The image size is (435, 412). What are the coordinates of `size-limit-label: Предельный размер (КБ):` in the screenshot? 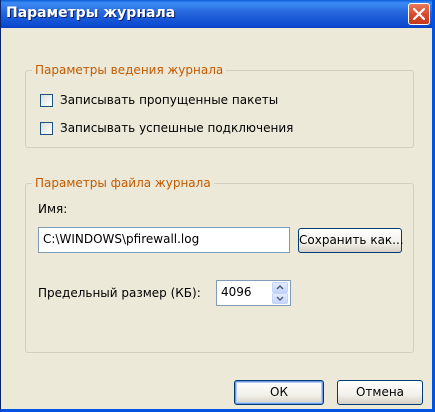 It's located at (119, 293).